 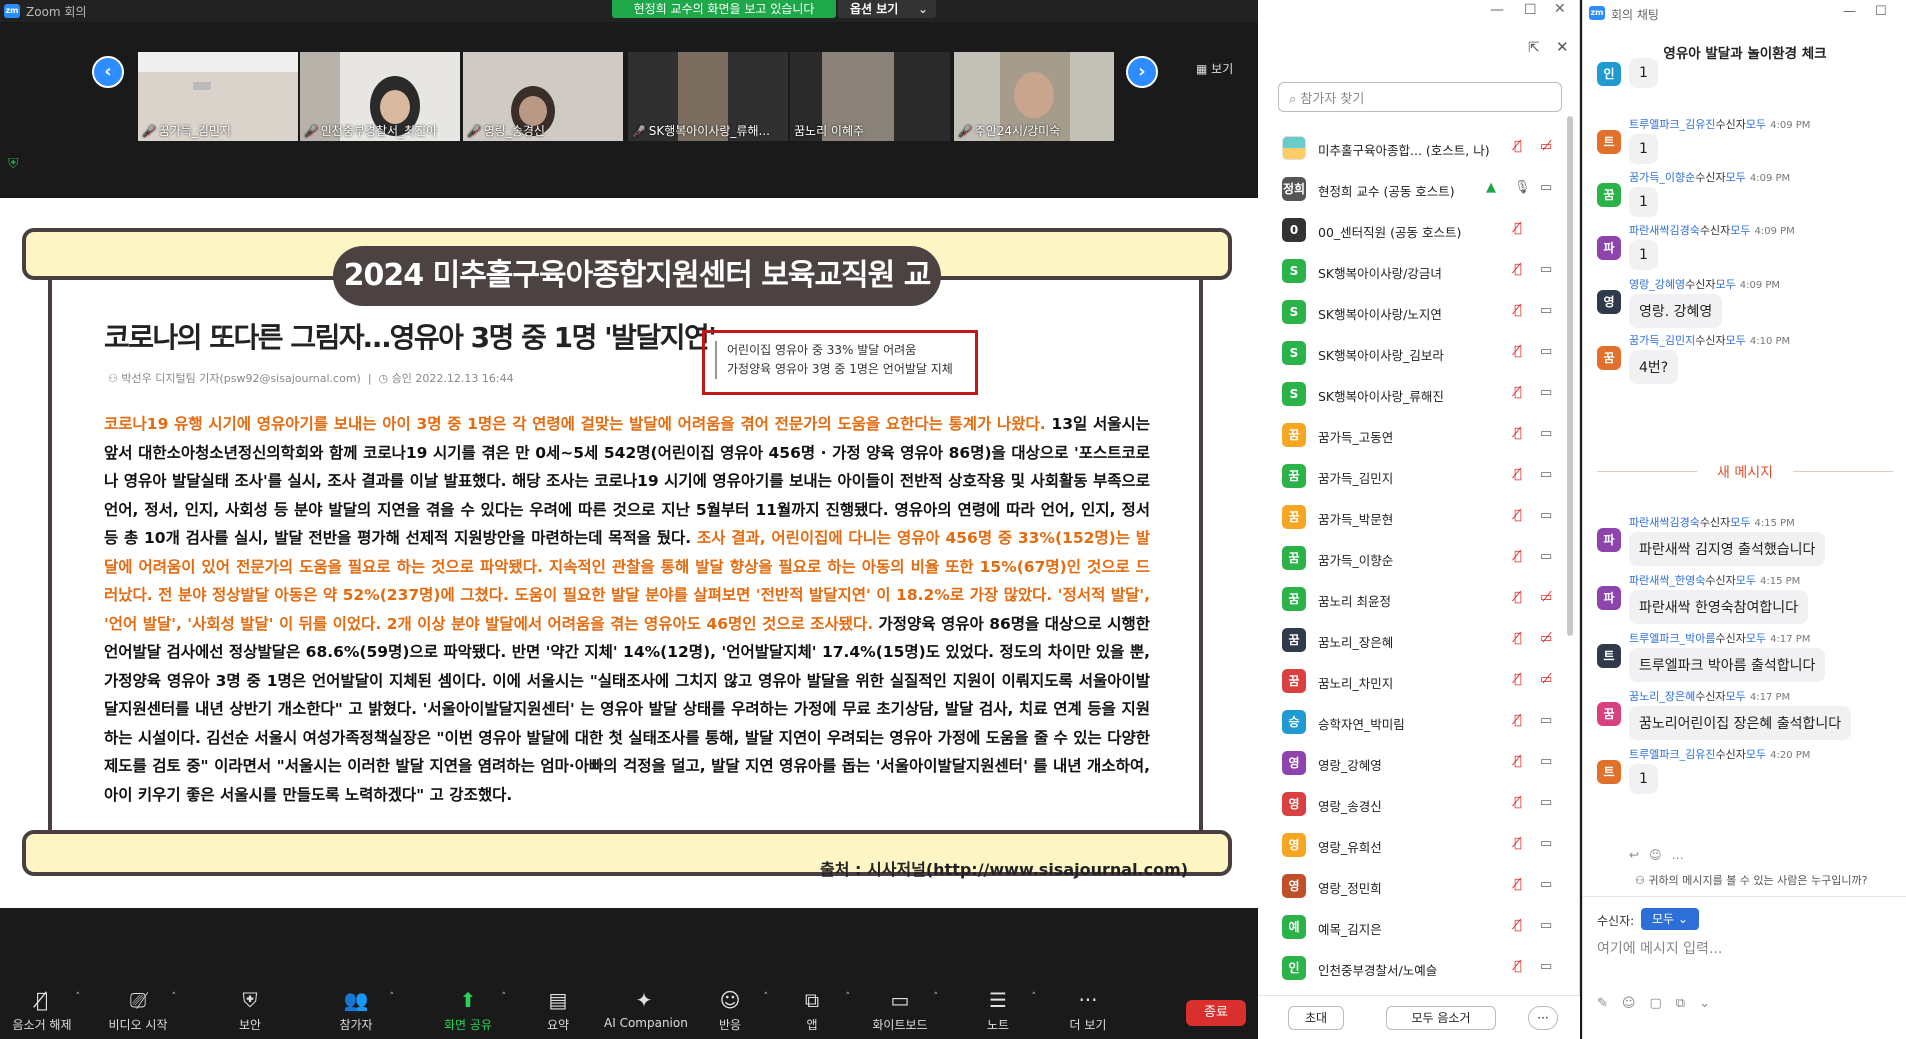 I want to click on invite-button: 초대, so click(x=1316, y=1018).